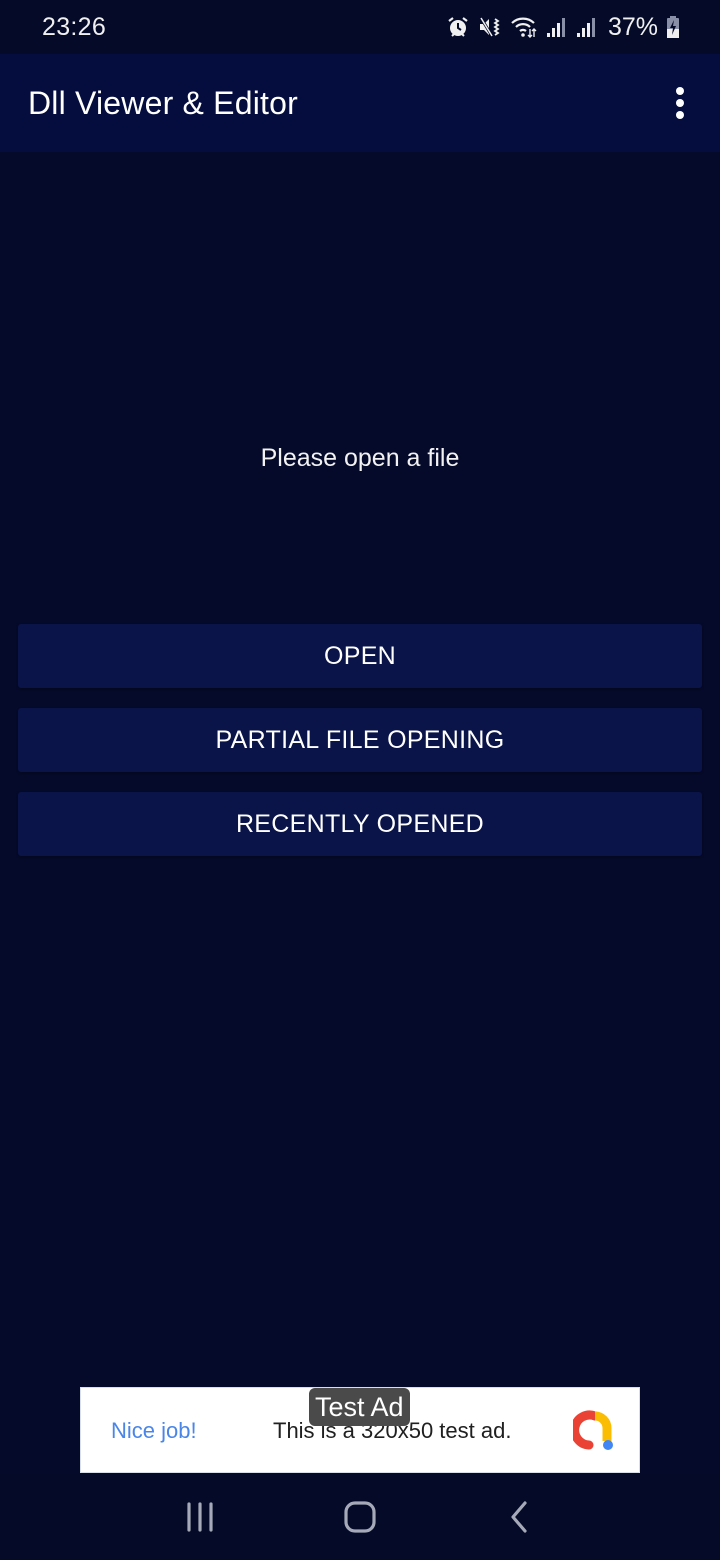 The image size is (720, 1560). What do you see at coordinates (360, 103) in the screenshot?
I see `app-bar: Dll Viewer & Editor` at bounding box center [360, 103].